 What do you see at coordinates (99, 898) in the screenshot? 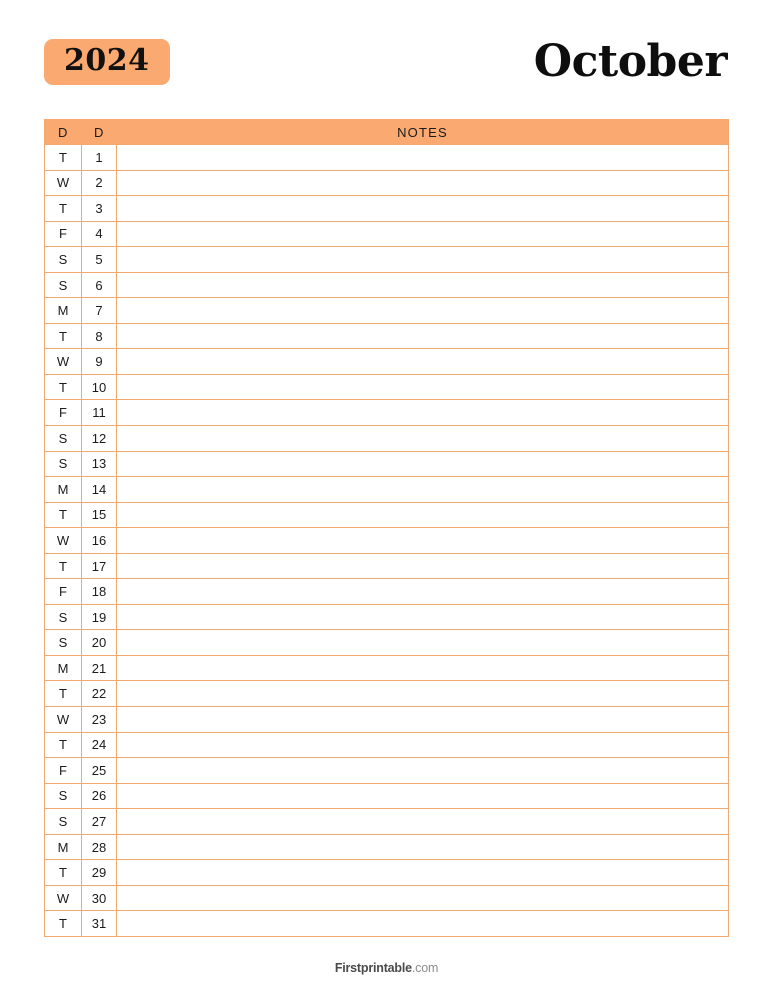
I see `cell-date: 30` at bounding box center [99, 898].